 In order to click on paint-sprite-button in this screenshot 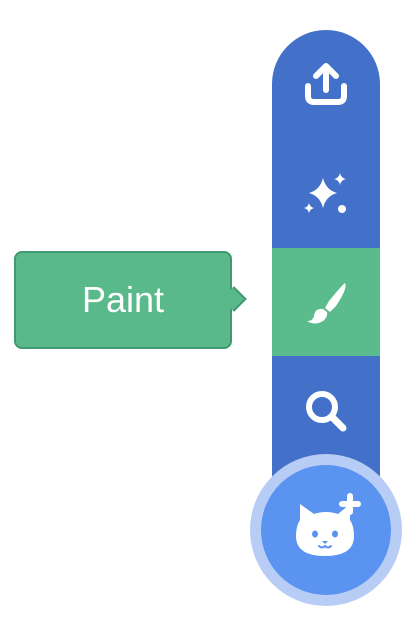, I will do `click(326, 302)`.